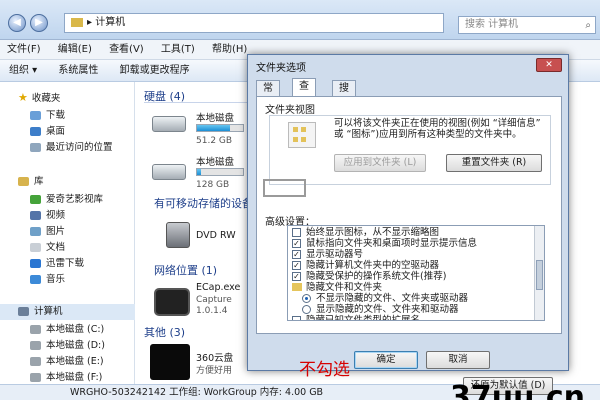  Describe the element at coordinates (214, 141) in the screenshot. I see `drive1-size: 51.2 GB` at that location.